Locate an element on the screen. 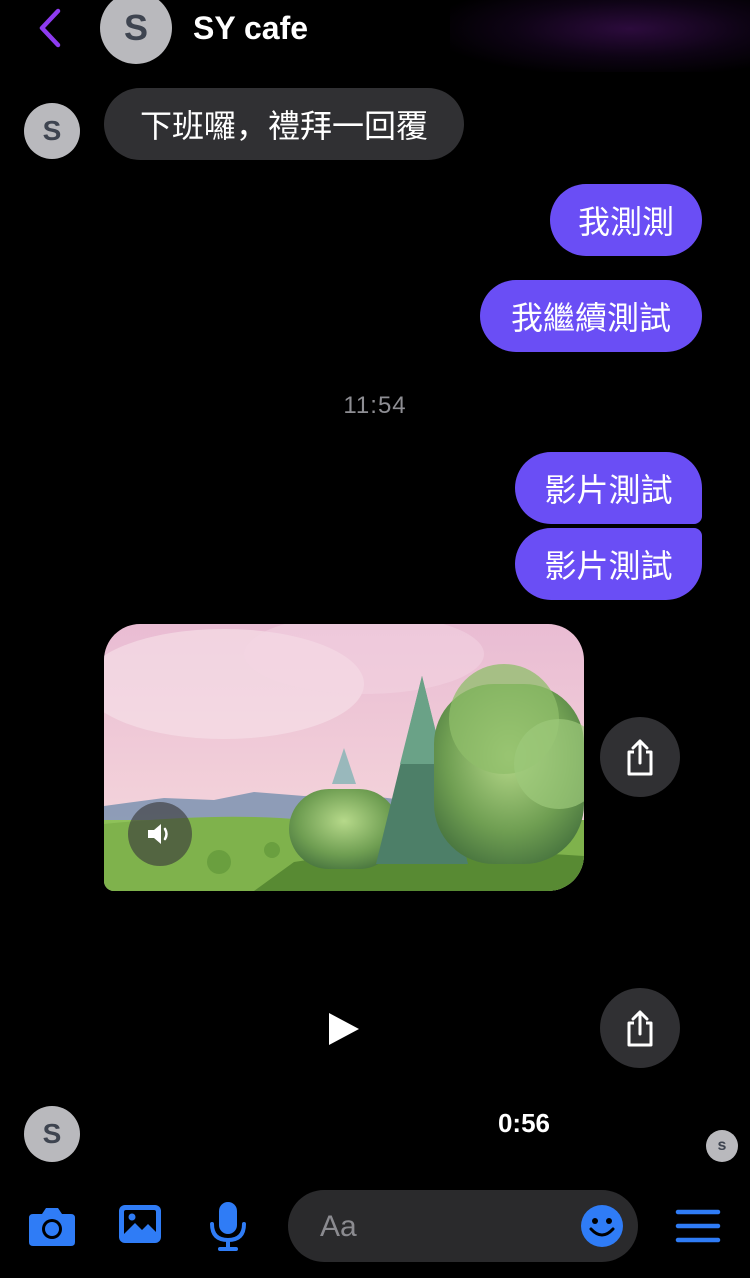 This screenshot has width=750, height=1278. chevron-left-icon is located at coordinates (50, 28).